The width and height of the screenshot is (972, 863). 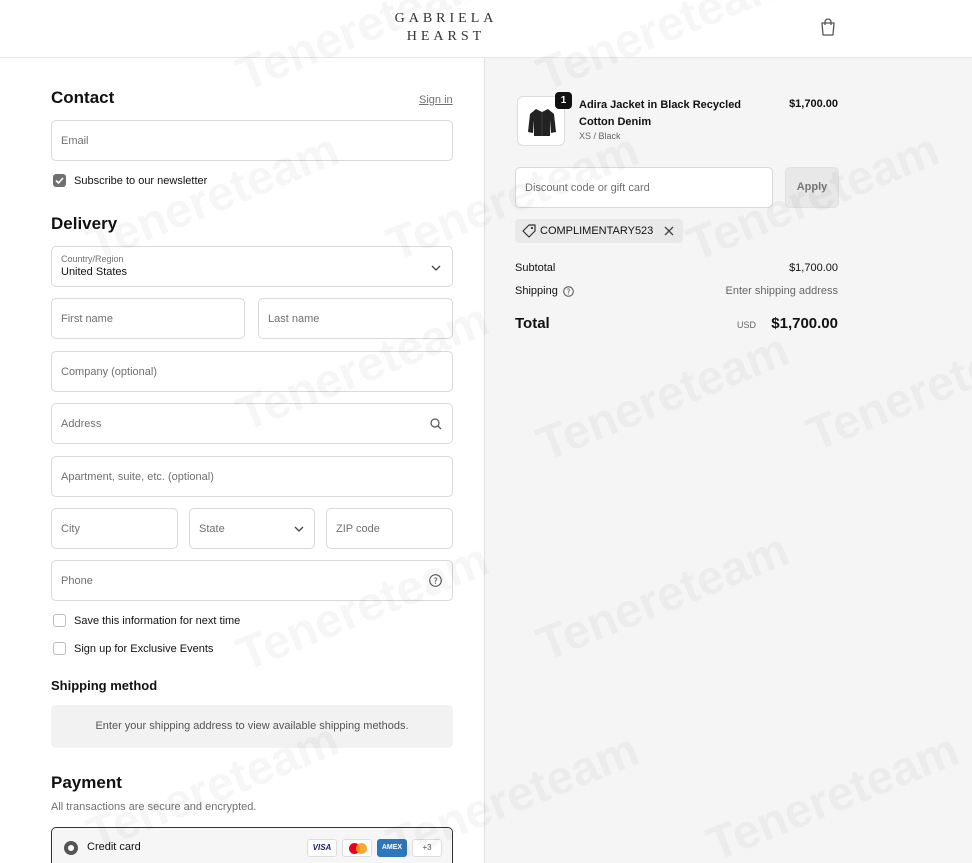 I want to click on address-placeholder: Address, so click(x=81, y=424).